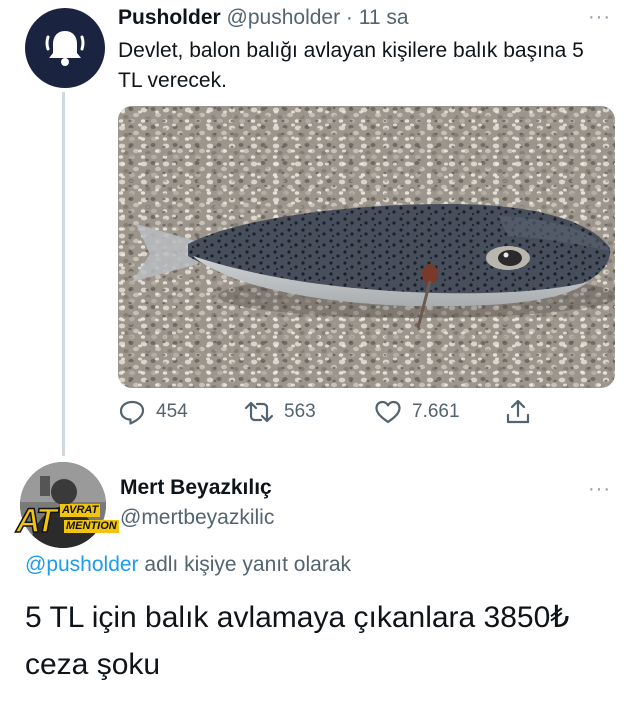  I want to click on tweet1-header: Pusholder @pusholder · 11 sa, so click(263, 18).